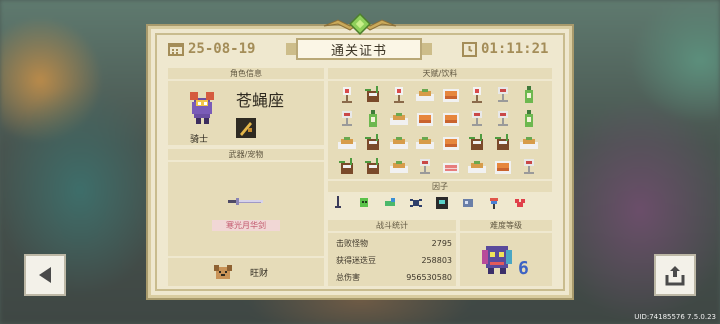 This screenshot has width=720, height=324. What do you see at coordinates (246, 225) in the screenshot?
I see `weapon-name: 寒光月华剑` at bounding box center [246, 225].